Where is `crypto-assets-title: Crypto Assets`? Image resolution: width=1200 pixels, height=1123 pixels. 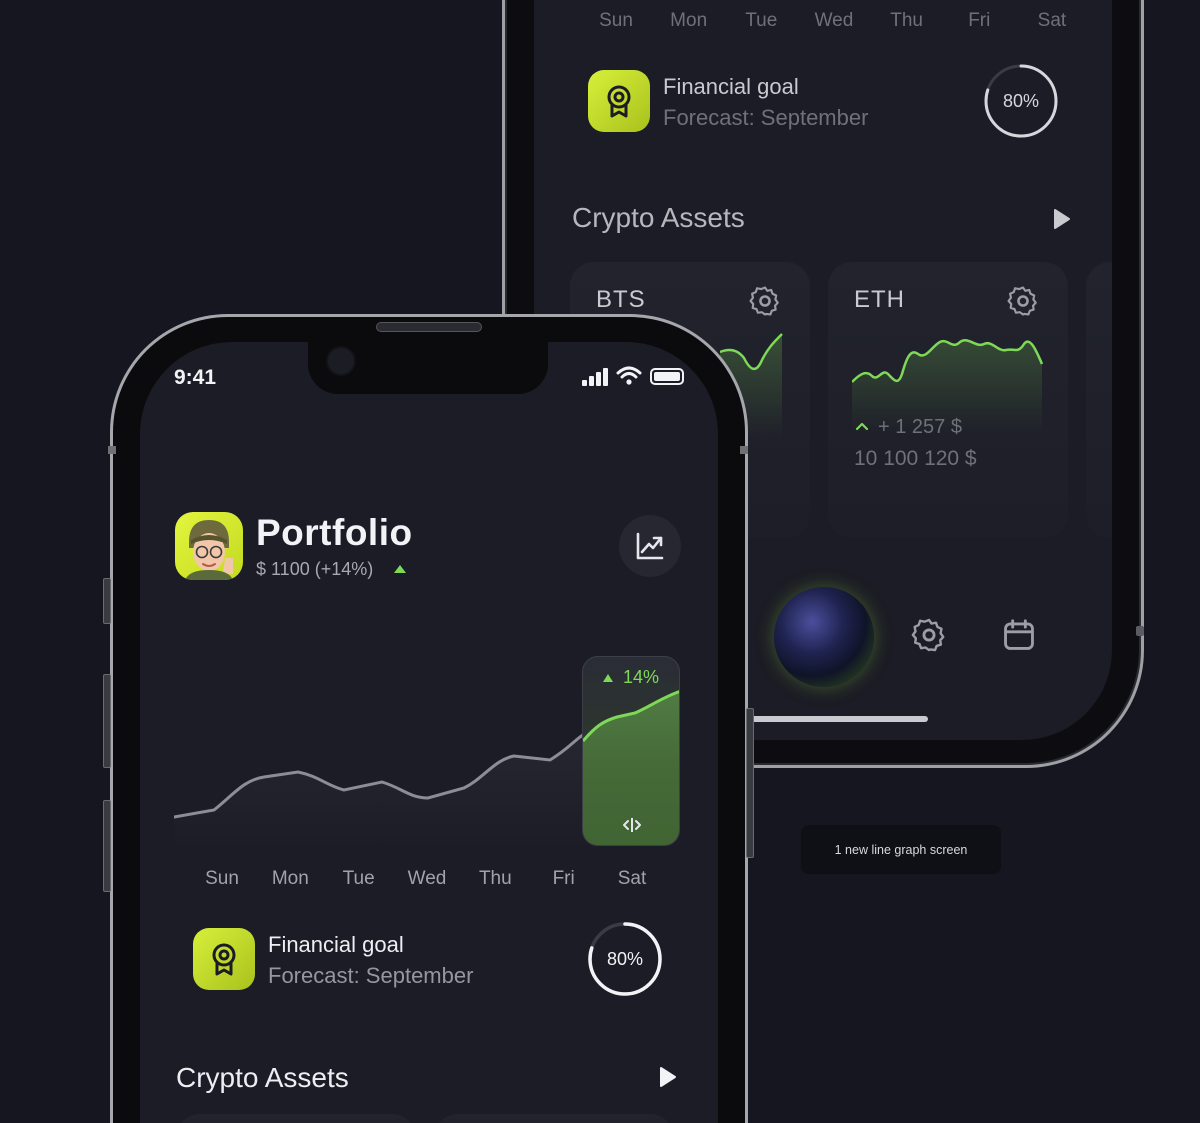
crypto-assets-title: Crypto Assets is located at coordinates (262, 1077).